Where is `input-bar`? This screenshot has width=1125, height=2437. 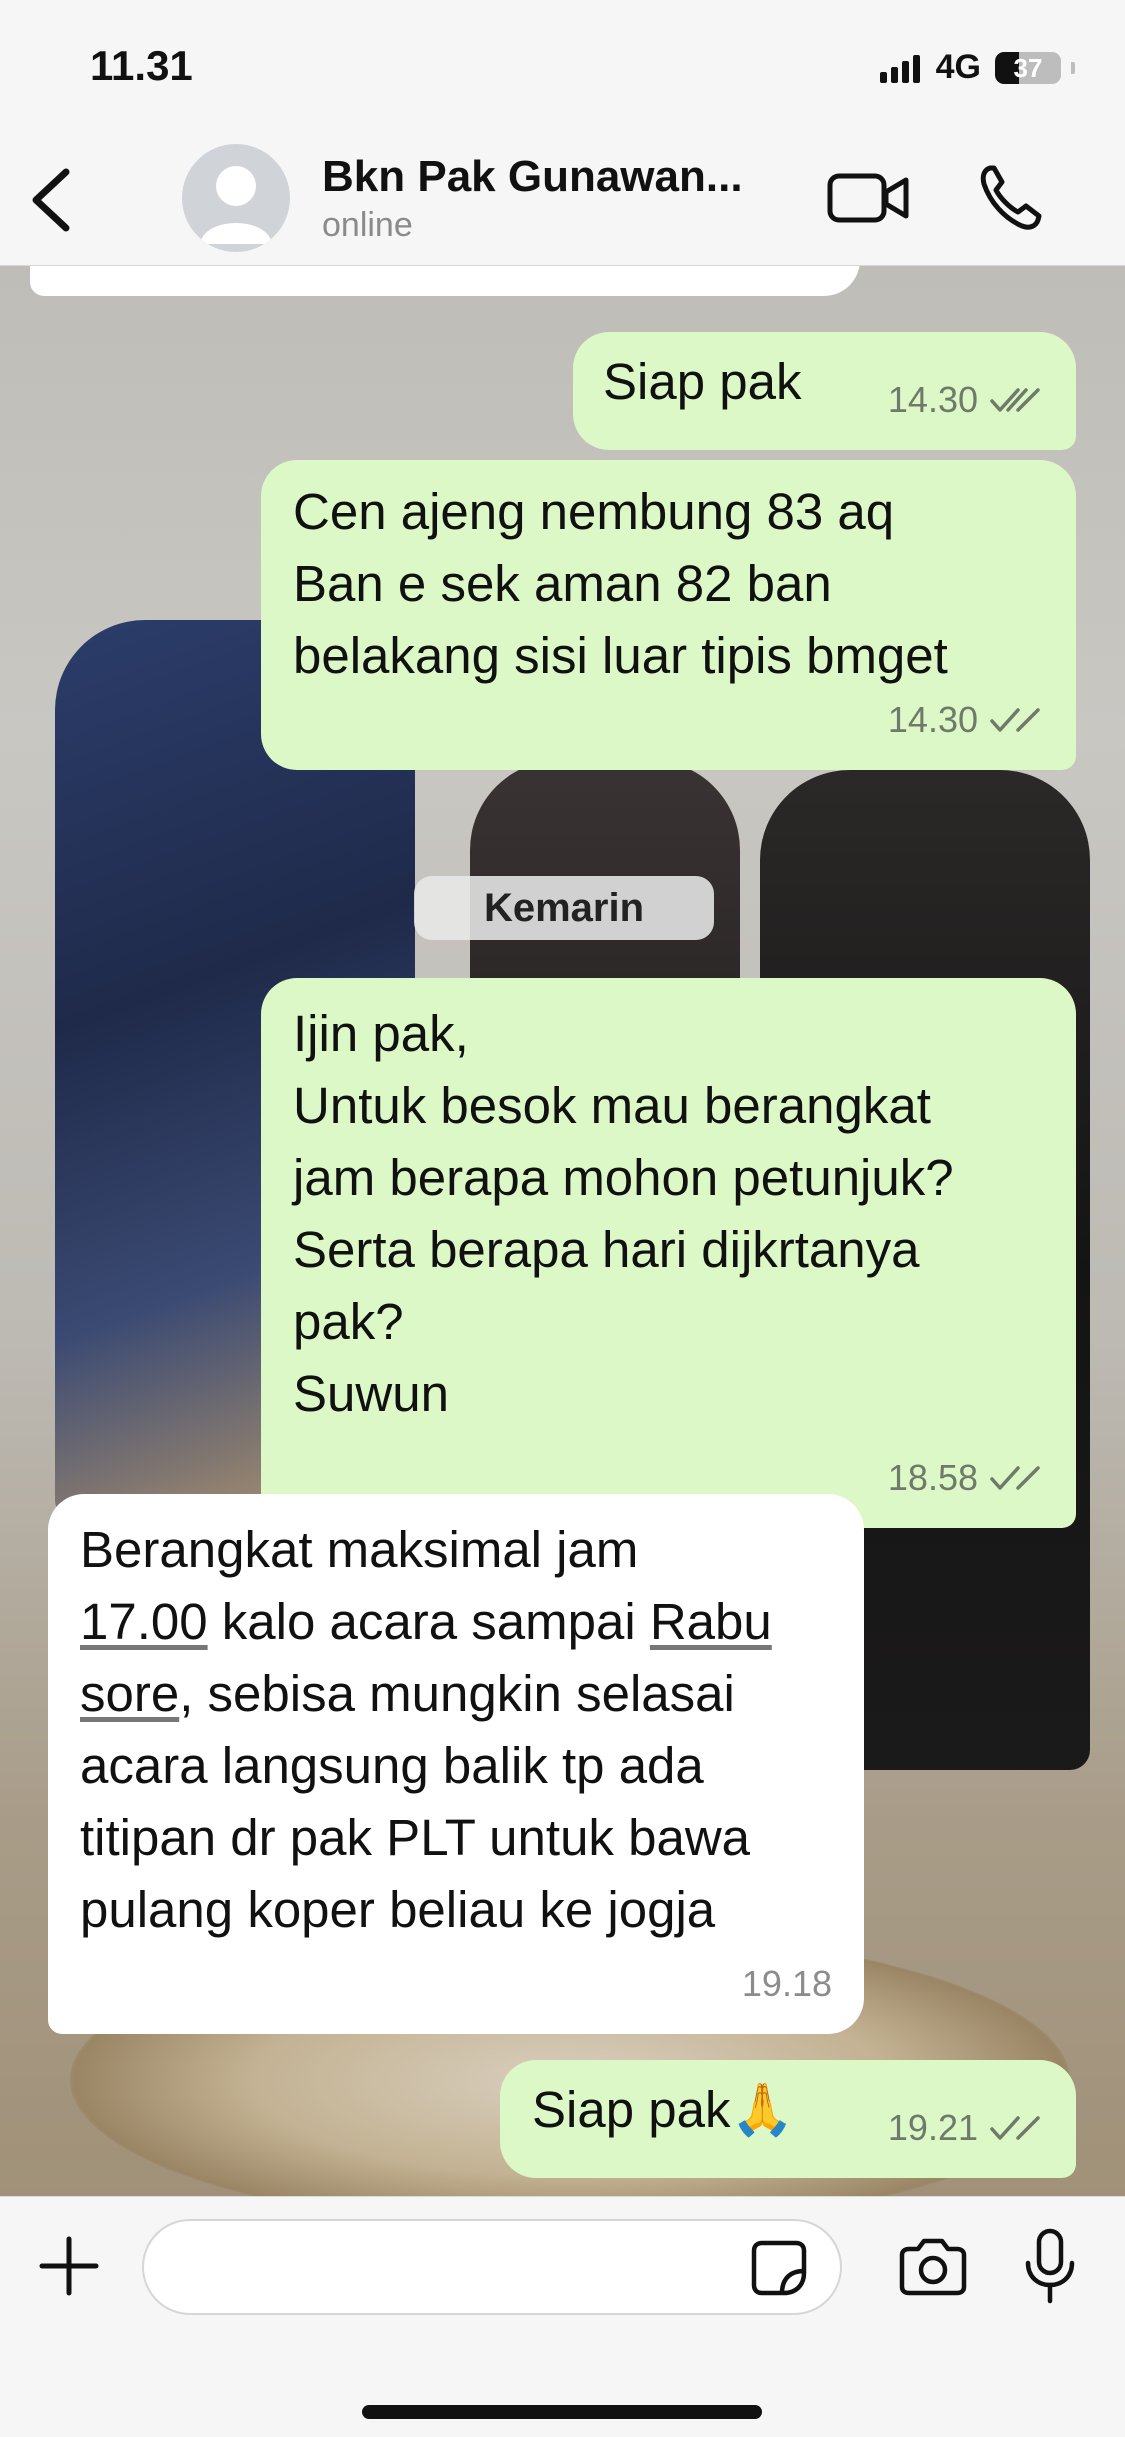 input-bar is located at coordinates (562, 2316).